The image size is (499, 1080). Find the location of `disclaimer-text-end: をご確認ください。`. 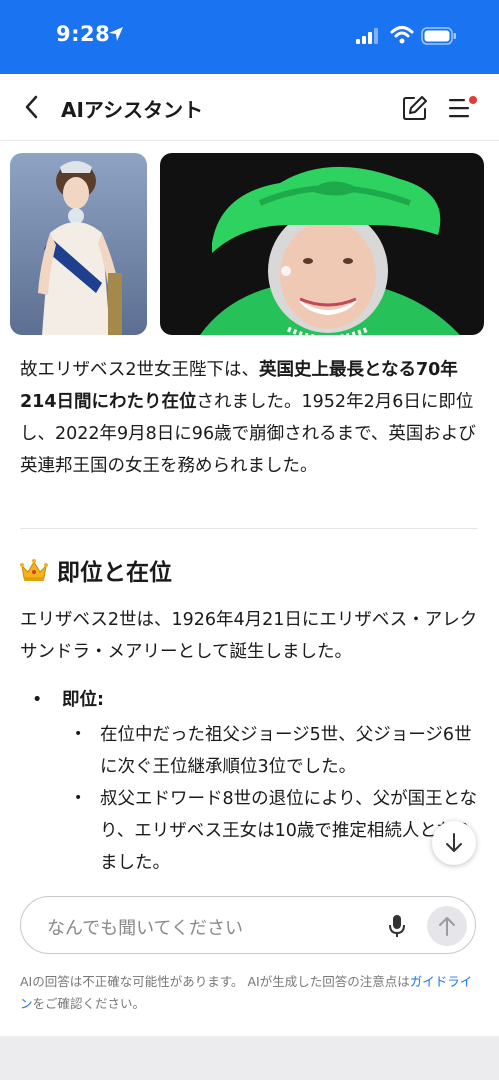

disclaimer-text-end: をご確認ください。 is located at coordinates (89, 1003).